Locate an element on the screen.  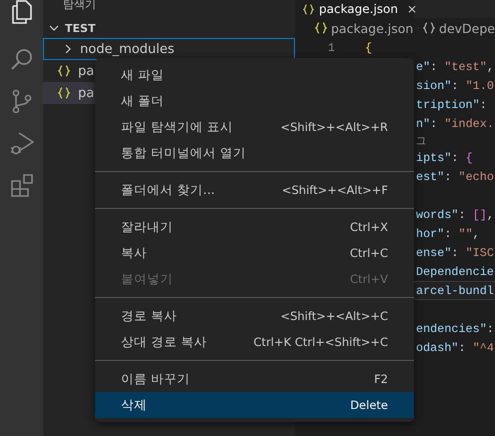
code-text: e": "test", is located at coordinates (455, 67).